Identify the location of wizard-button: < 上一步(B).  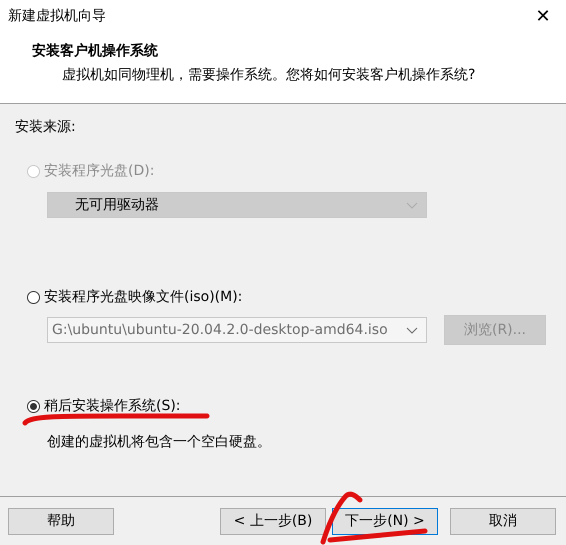
(273, 521).